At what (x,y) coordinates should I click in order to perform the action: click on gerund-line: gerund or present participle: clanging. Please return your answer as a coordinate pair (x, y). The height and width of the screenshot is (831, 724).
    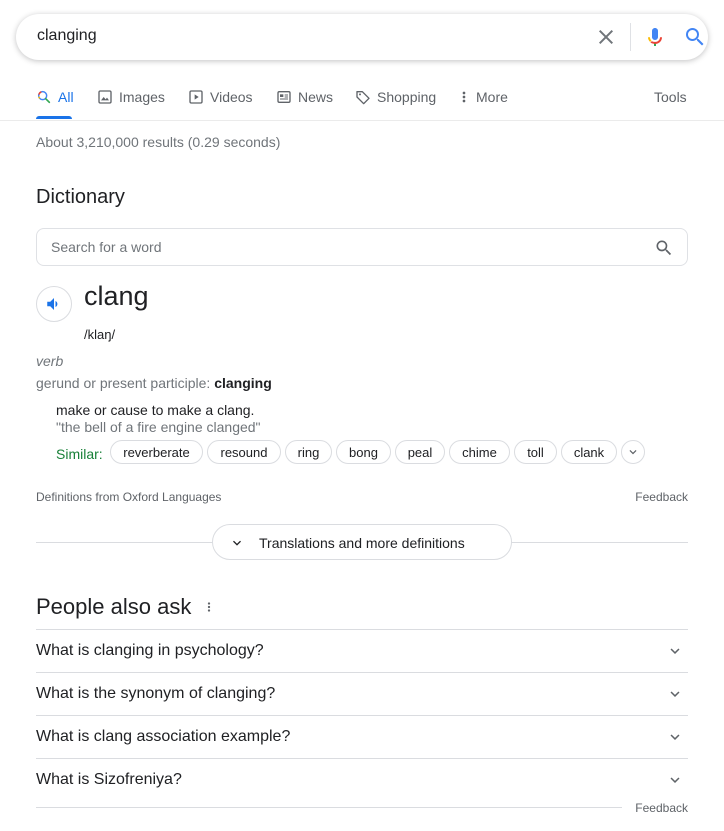
    Looking at the image, I should click on (154, 383).